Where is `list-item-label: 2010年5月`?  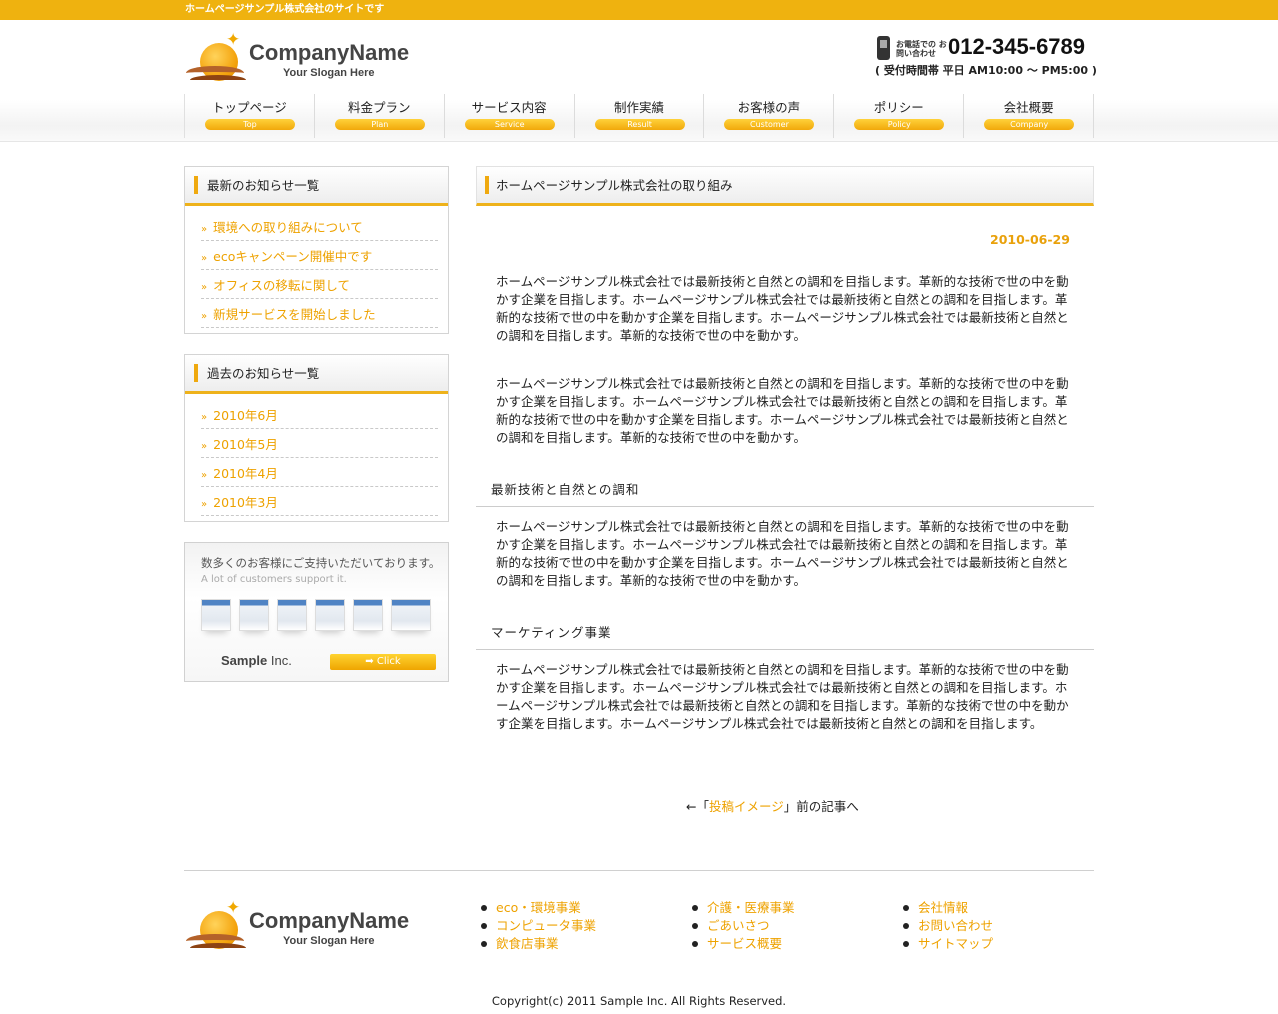 list-item-label: 2010年5月 is located at coordinates (245, 444).